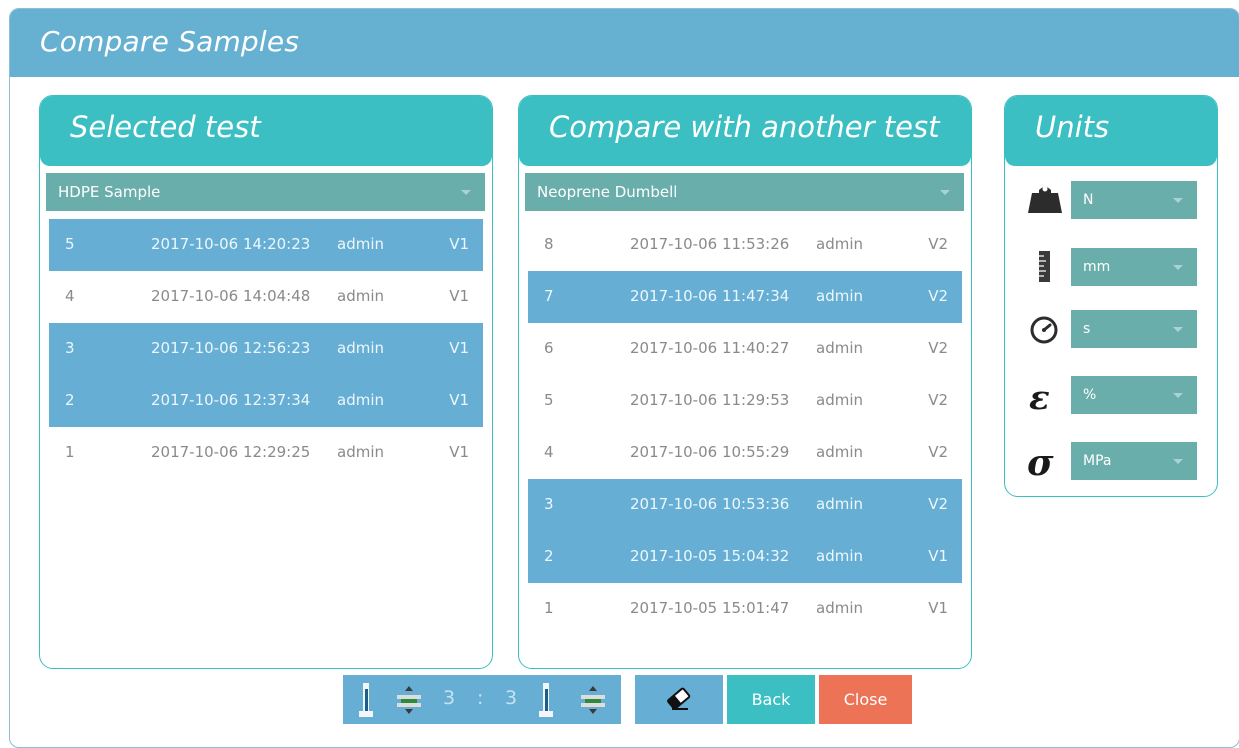  Describe the element at coordinates (607, 192) in the screenshot. I see `compare-sample-value: Neoprene Dumbell` at that location.